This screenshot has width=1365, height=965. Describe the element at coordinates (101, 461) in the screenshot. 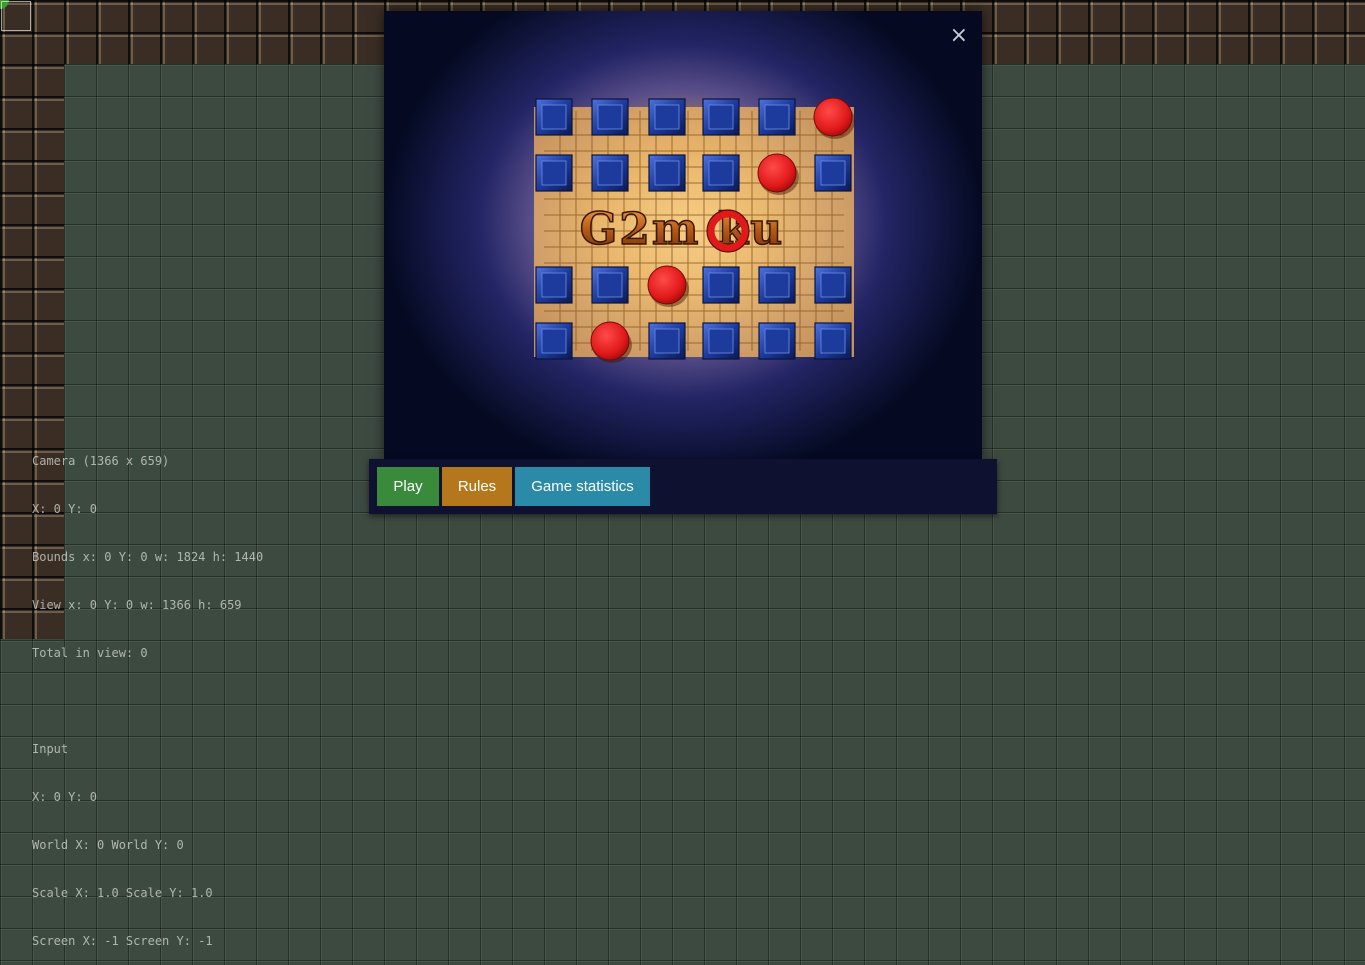

I see `camera-title: Camera (1366 x 659)` at that location.